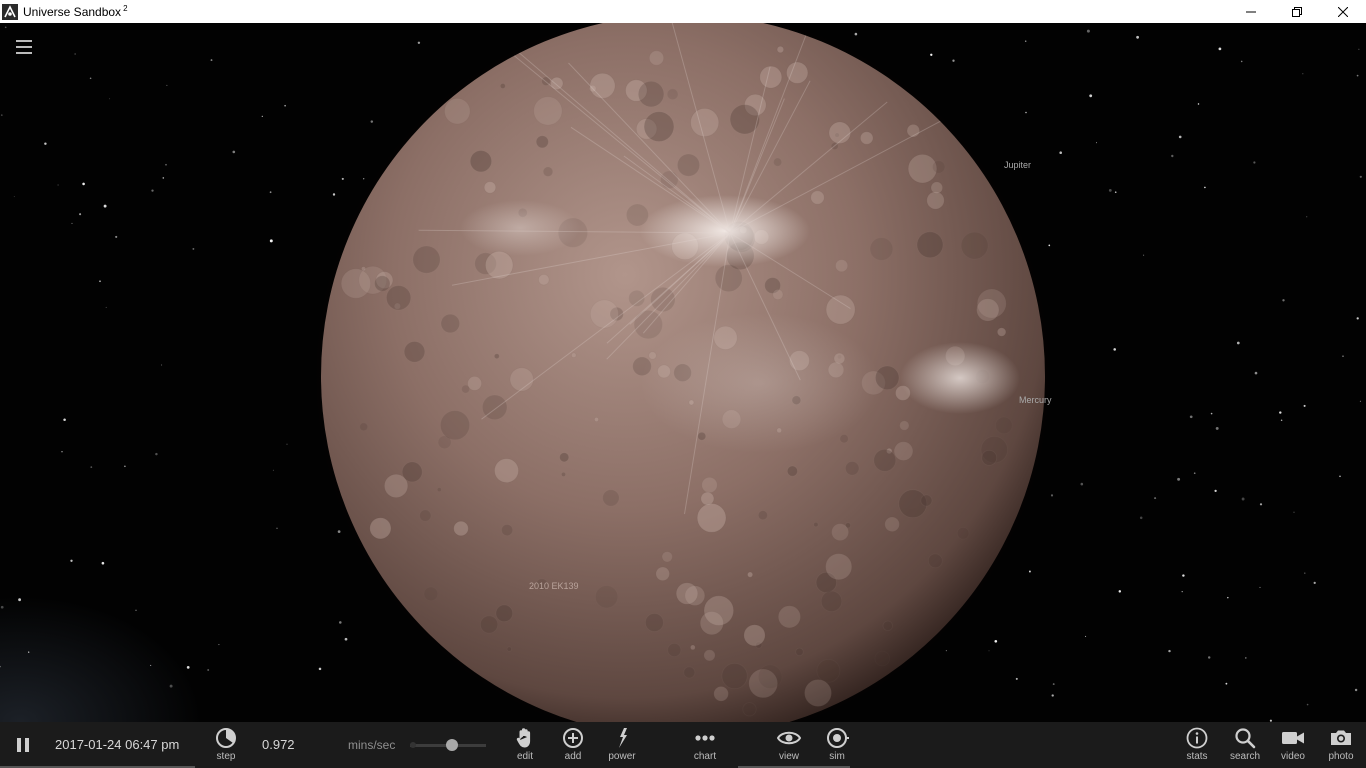 The width and height of the screenshot is (1366, 768). What do you see at coordinates (837, 756) in the screenshot?
I see `tool-sim-label: sim` at bounding box center [837, 756].